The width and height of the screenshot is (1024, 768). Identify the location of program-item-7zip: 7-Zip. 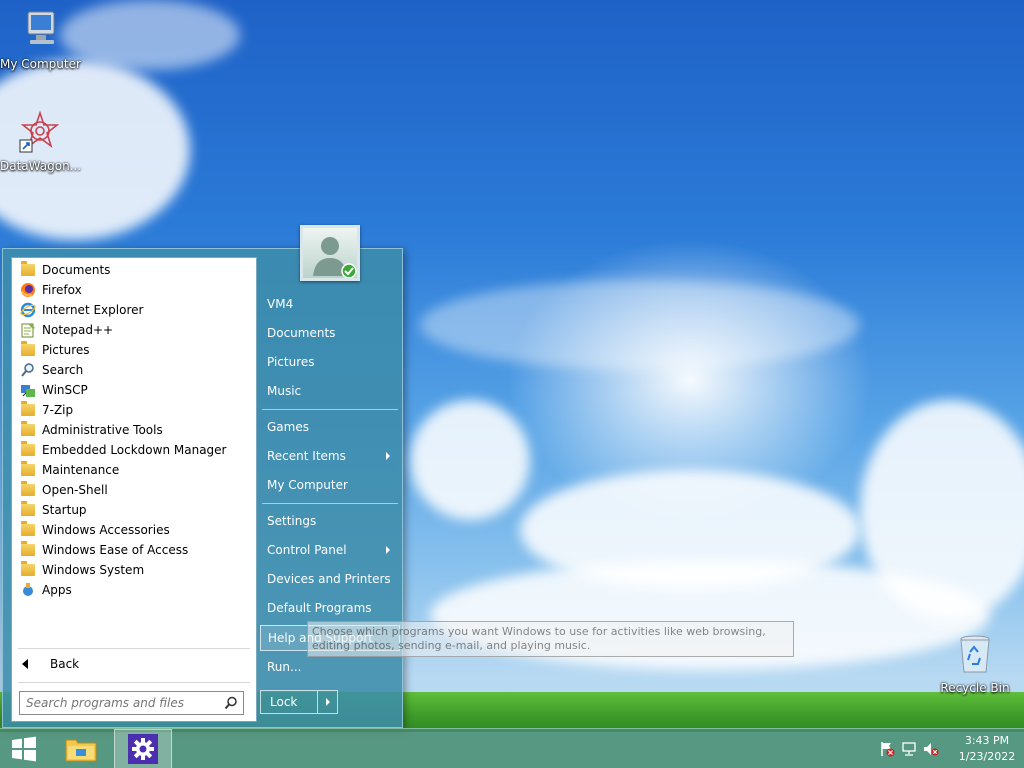
(134, 410).